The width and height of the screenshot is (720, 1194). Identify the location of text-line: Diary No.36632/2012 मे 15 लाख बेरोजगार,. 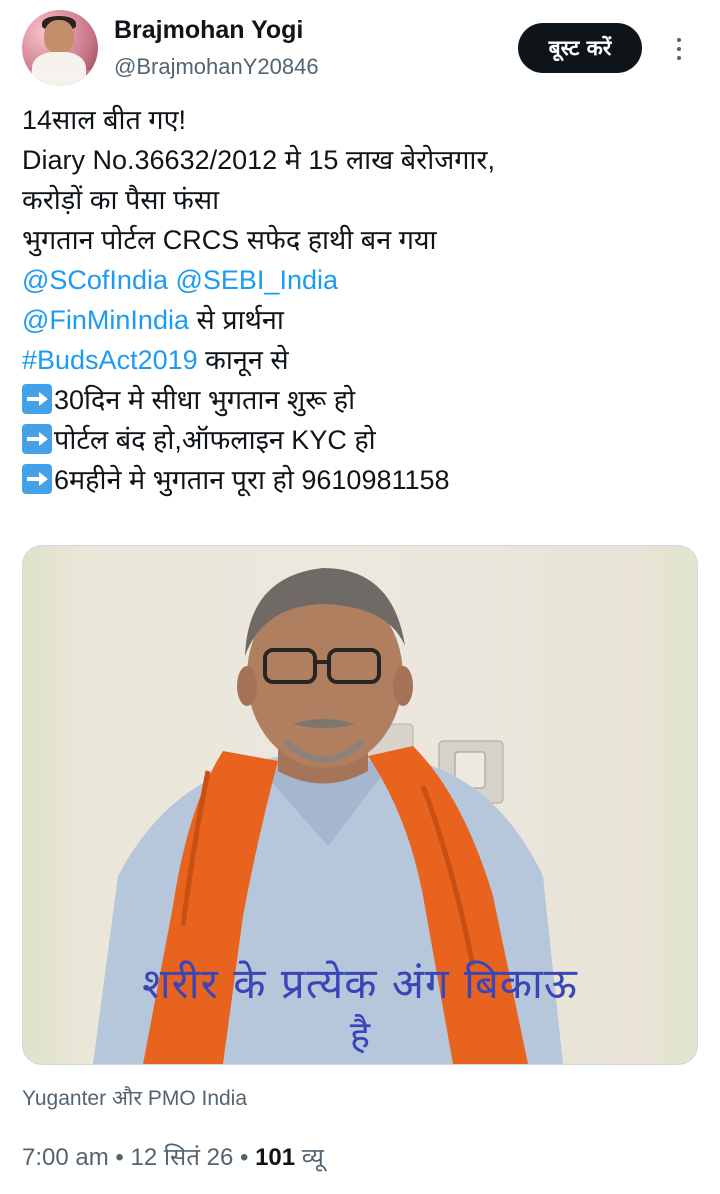
(258, 160).